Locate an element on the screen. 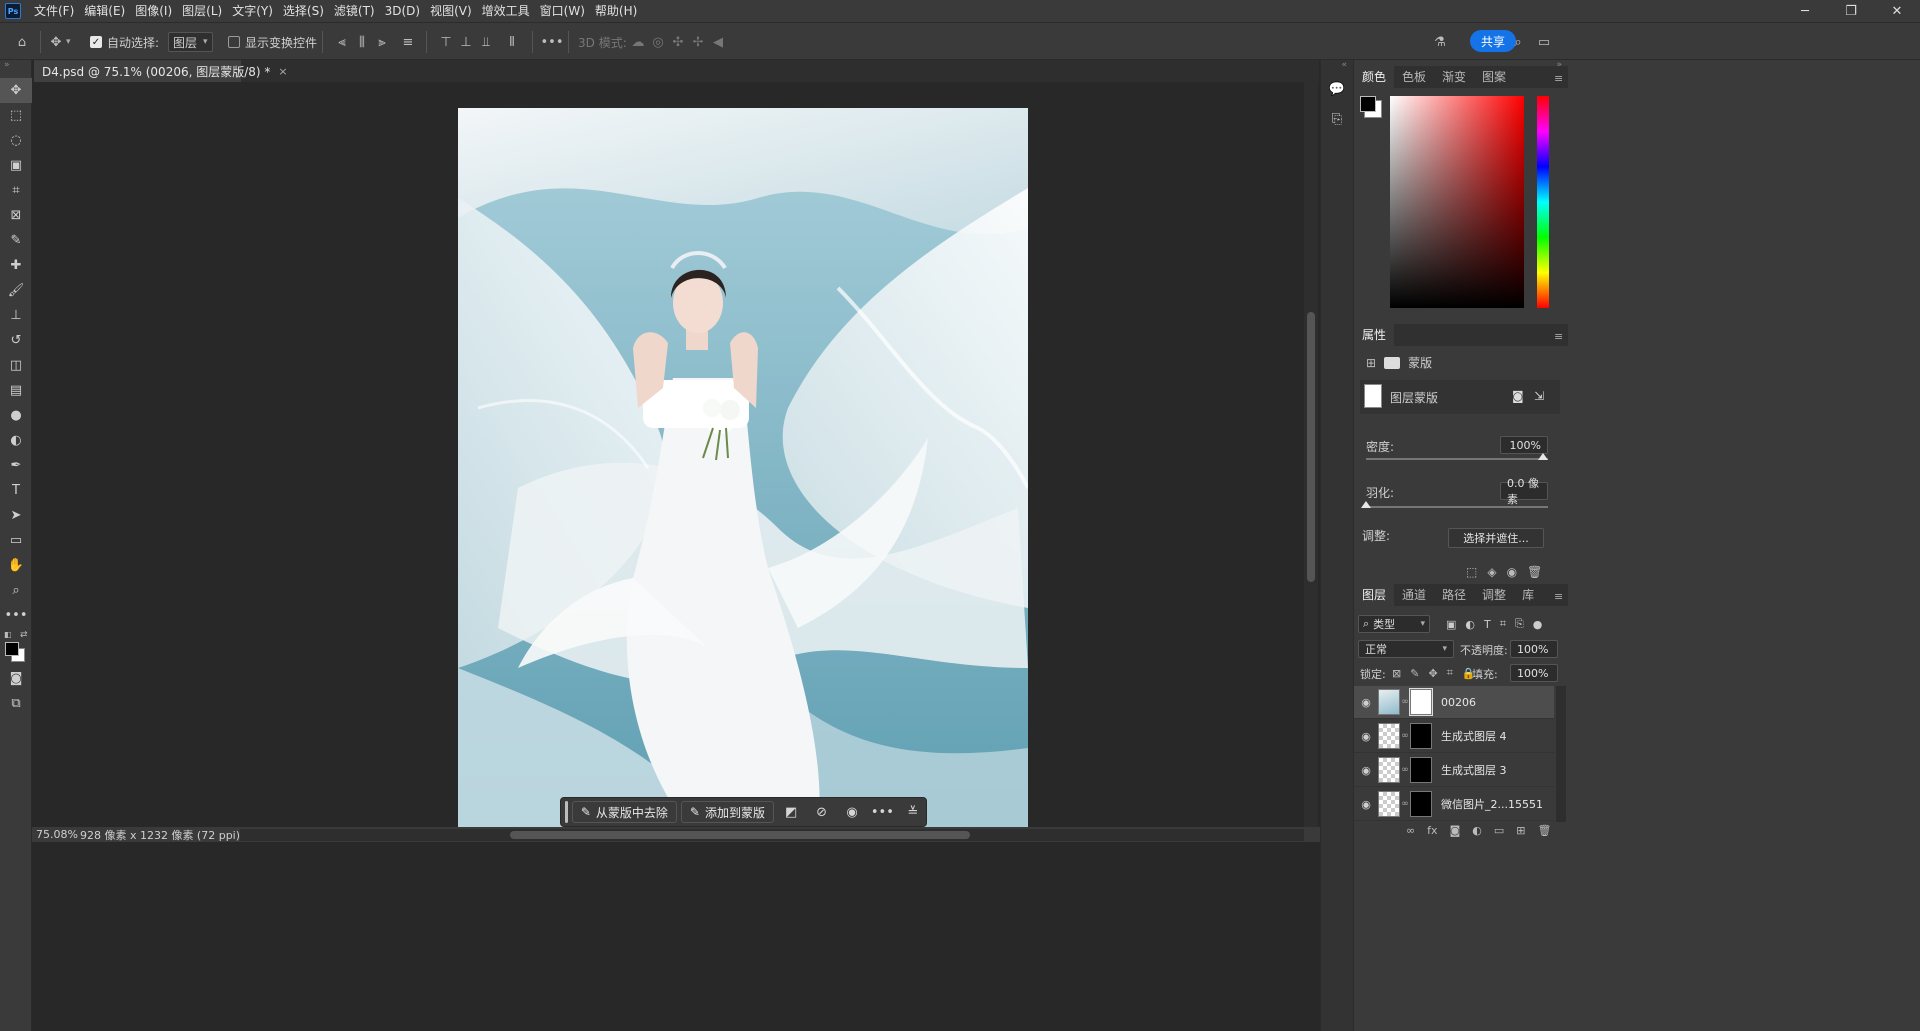  lock-image-icon: ✎ is located at coordinates (1414, 673).